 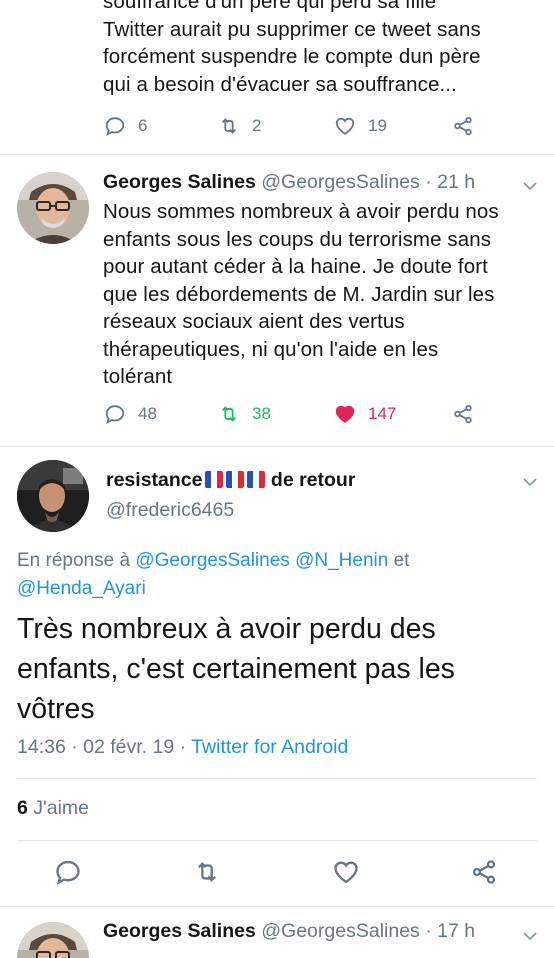 I want to click on tweet-time: · 21 h, so click(x=450, y=182).